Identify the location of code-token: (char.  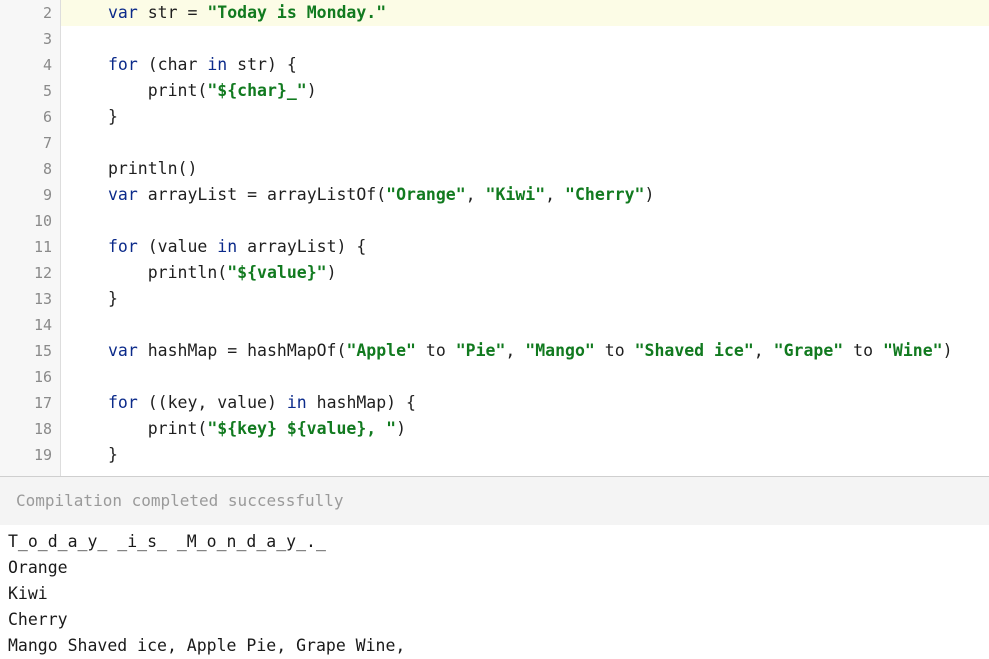
(172, 64).